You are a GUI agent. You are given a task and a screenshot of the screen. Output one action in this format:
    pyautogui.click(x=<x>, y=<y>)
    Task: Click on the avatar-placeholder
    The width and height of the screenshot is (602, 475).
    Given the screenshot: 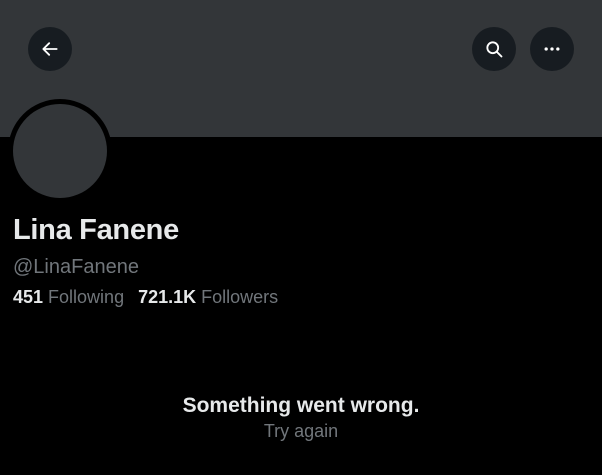 What is the action you would take?
    pyautogui.click(x=60, y=151)
    